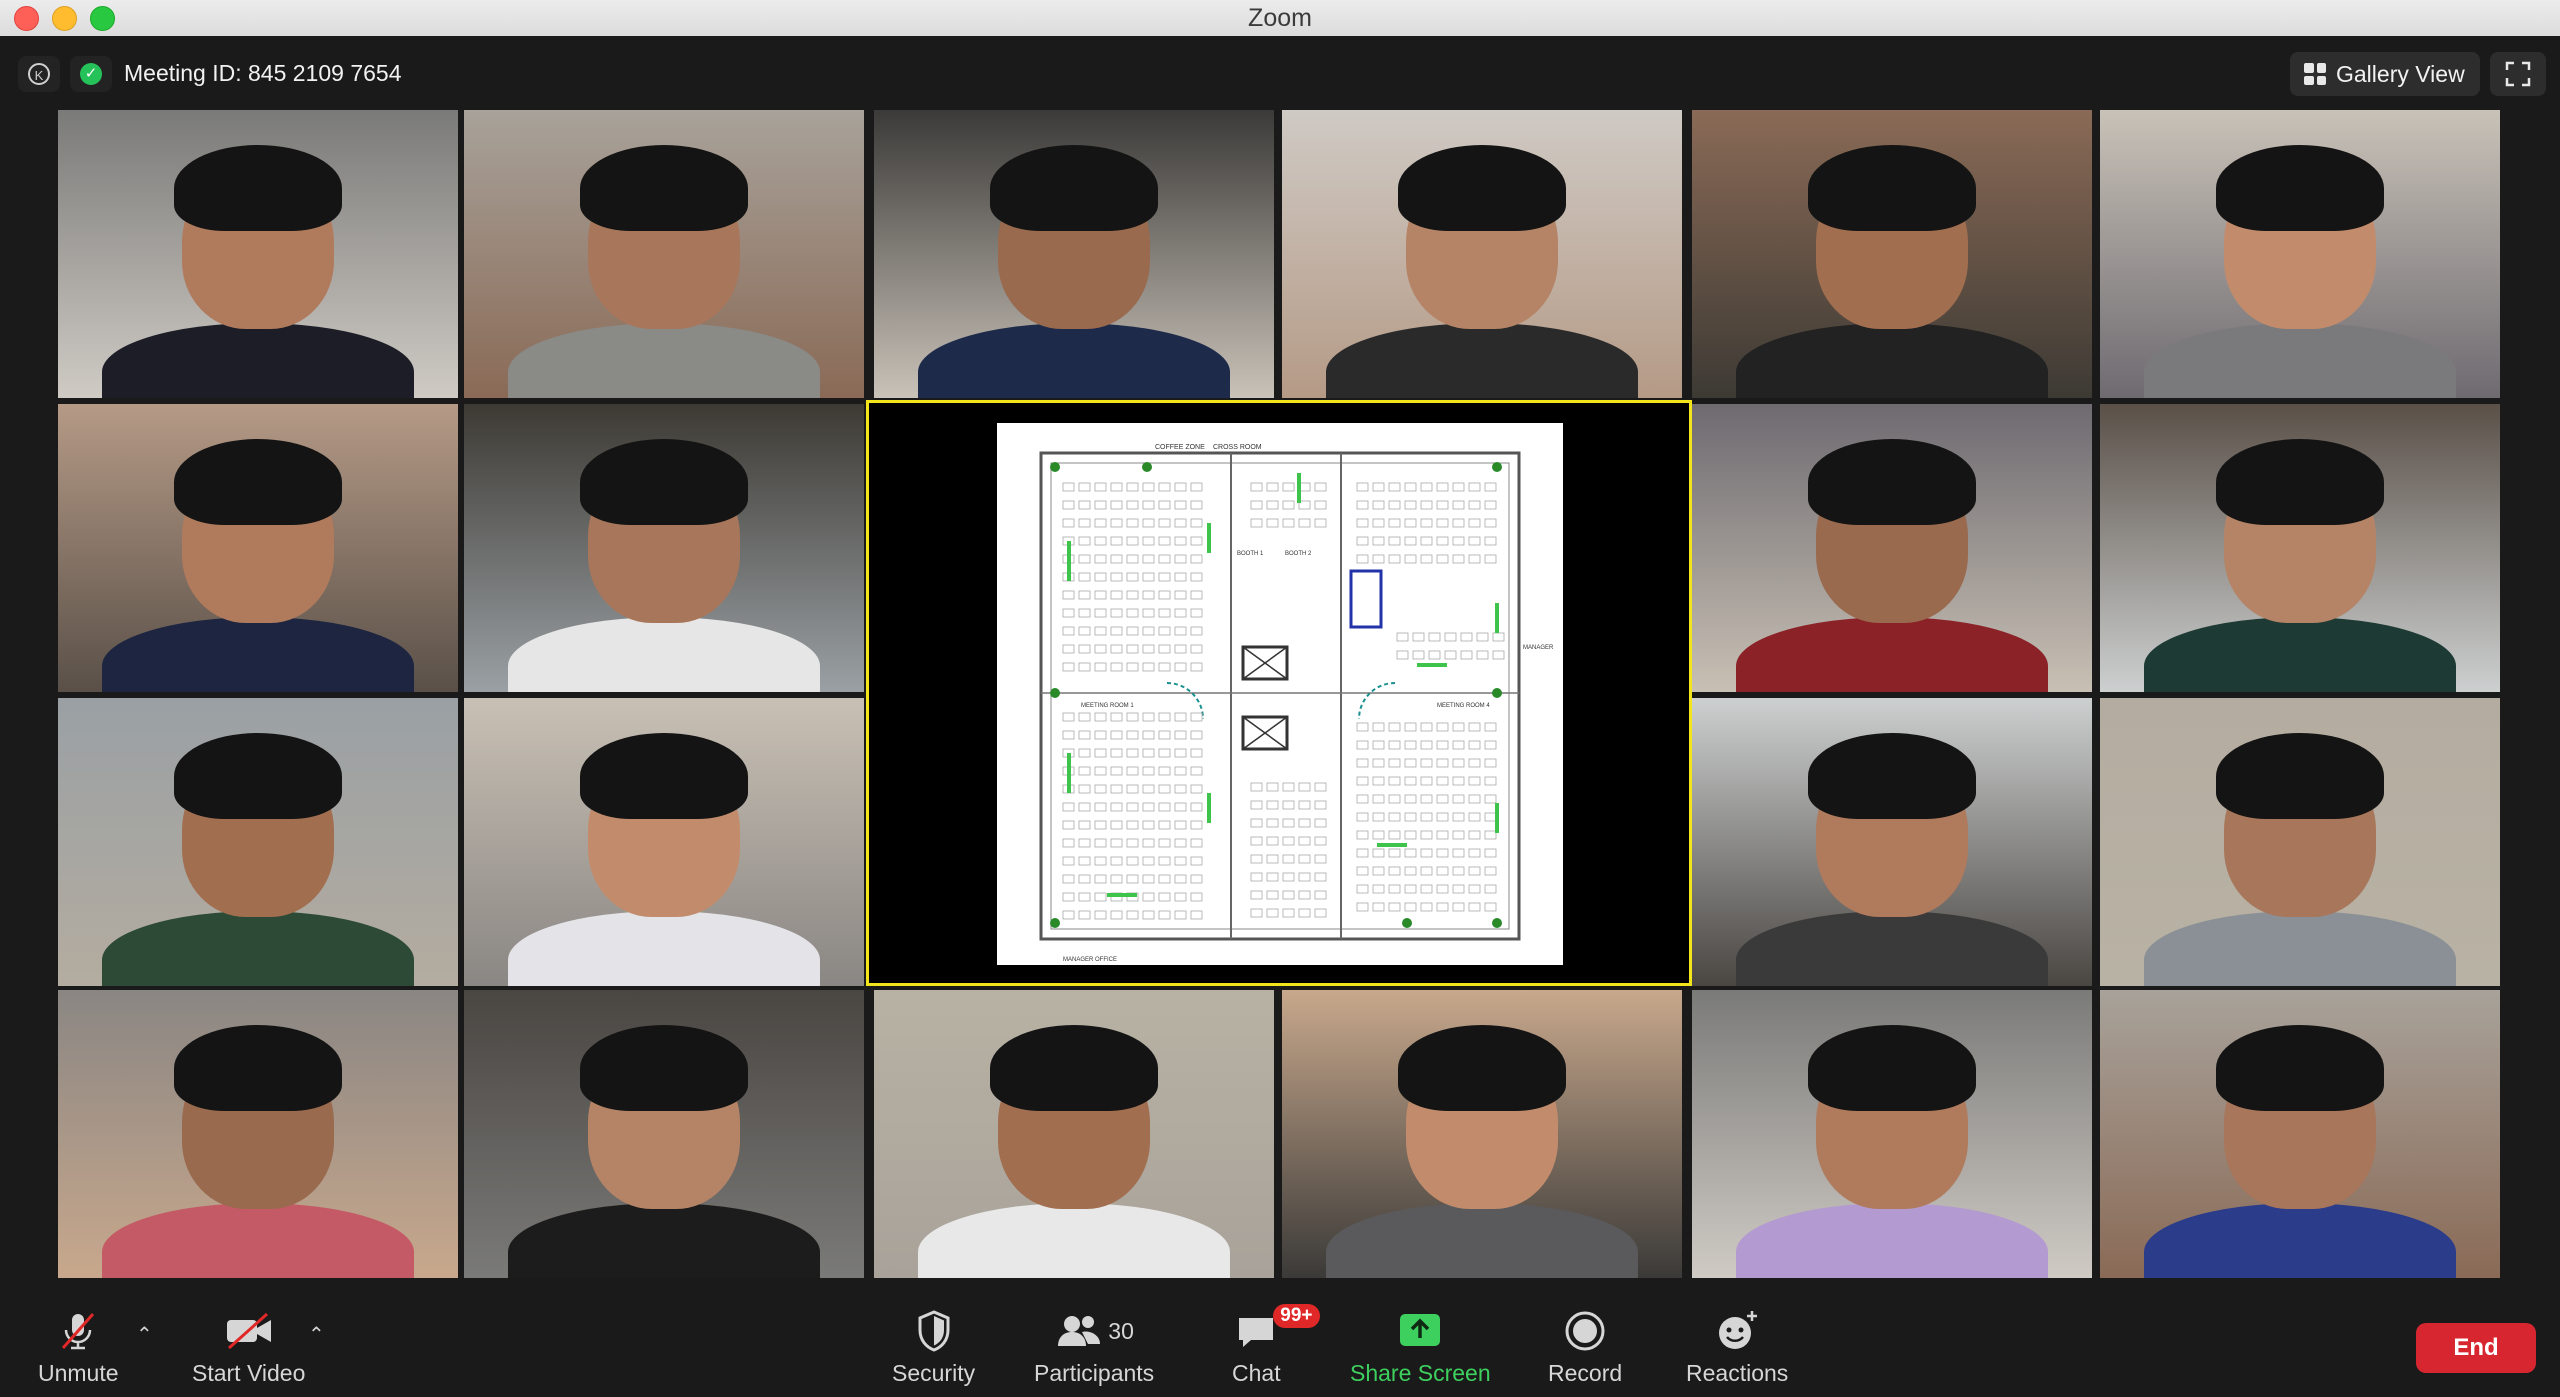 This screenshot has height=1397, width=2560. Describe the element at coordinates (91, 74) in the screenshot. I see `meeting-info-button: ✓` at that location.